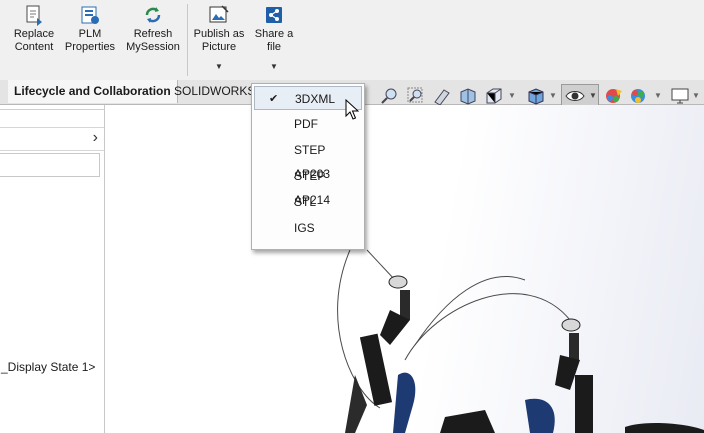 Image resolution: width=704 pixels, height=433 pixels. Describe the element at coordinates (468, 96) in the screenshot. I see `section-view-icon` at that location.